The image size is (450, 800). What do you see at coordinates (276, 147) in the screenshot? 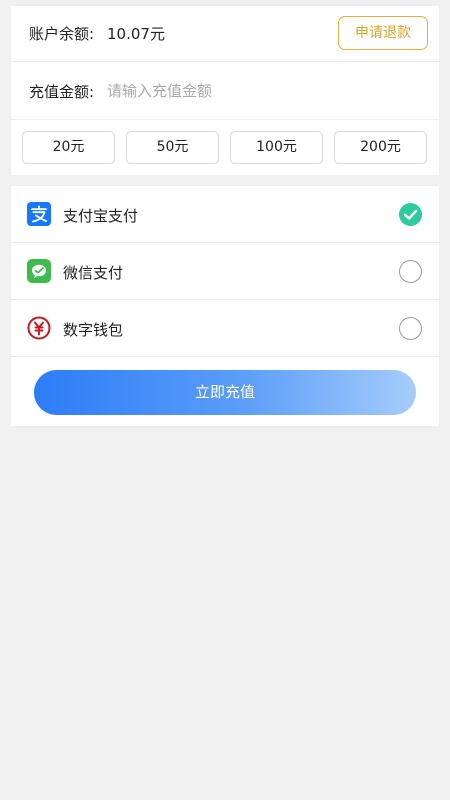
I see `preset-100-button: 100元` at bounding box center [276, 147].